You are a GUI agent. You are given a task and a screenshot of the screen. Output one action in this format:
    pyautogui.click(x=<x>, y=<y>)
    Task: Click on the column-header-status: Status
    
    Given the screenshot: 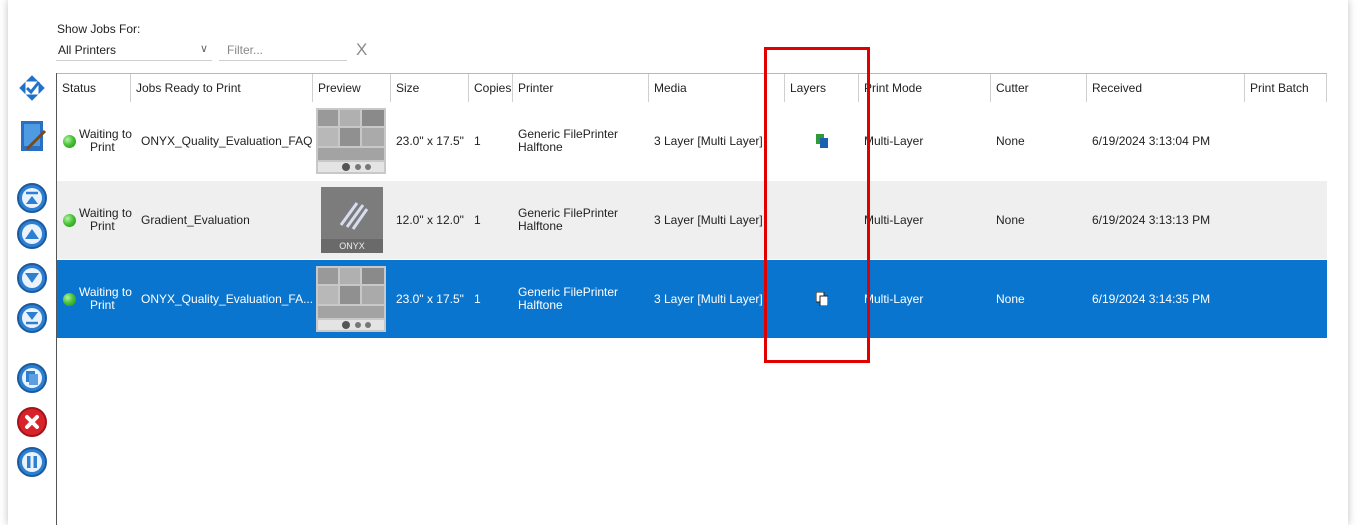 What is the action you would take?
    pyautogui.click(x=94, y=88)
    